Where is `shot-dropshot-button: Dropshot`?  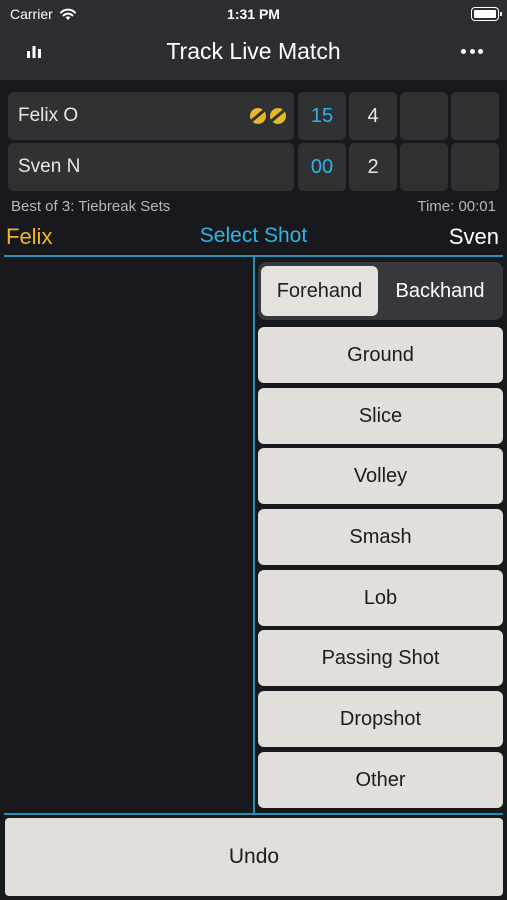 shot-dropshot-button: Dropshot is located at coordinates (380, 719).